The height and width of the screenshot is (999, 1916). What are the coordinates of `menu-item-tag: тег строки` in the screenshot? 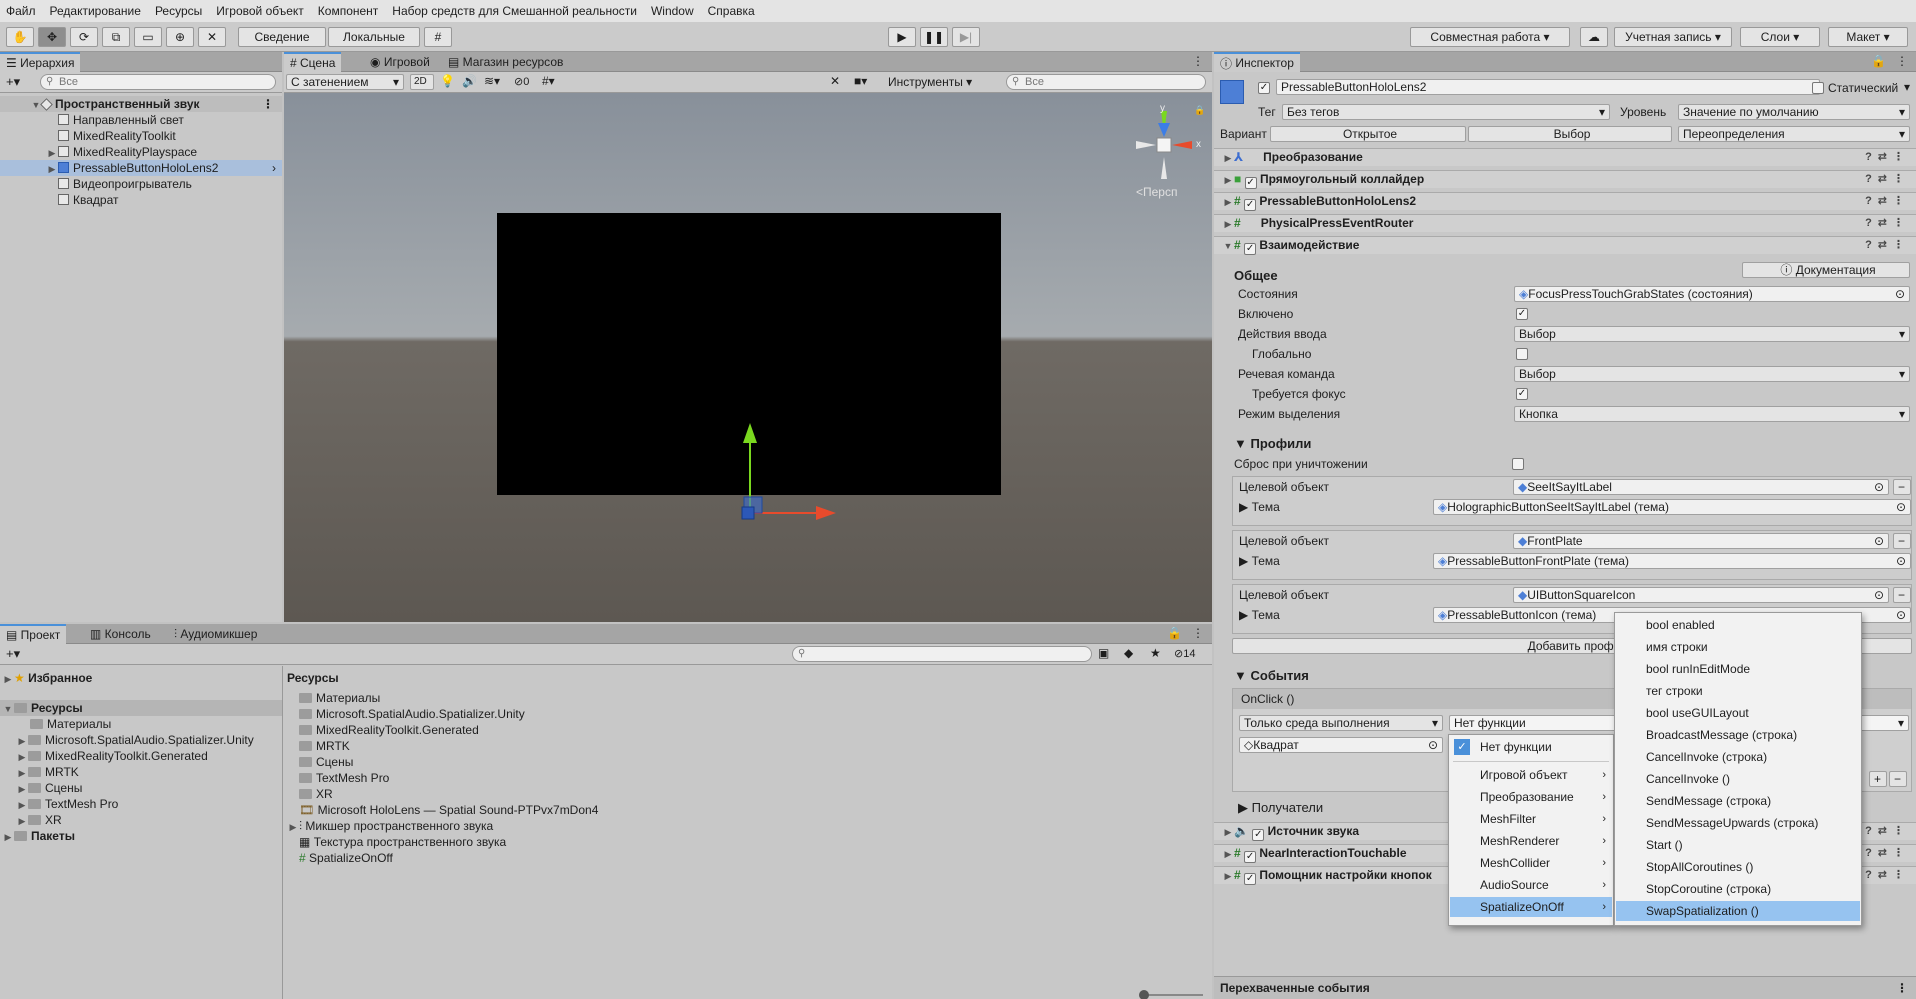 It's located at (1738, 691).